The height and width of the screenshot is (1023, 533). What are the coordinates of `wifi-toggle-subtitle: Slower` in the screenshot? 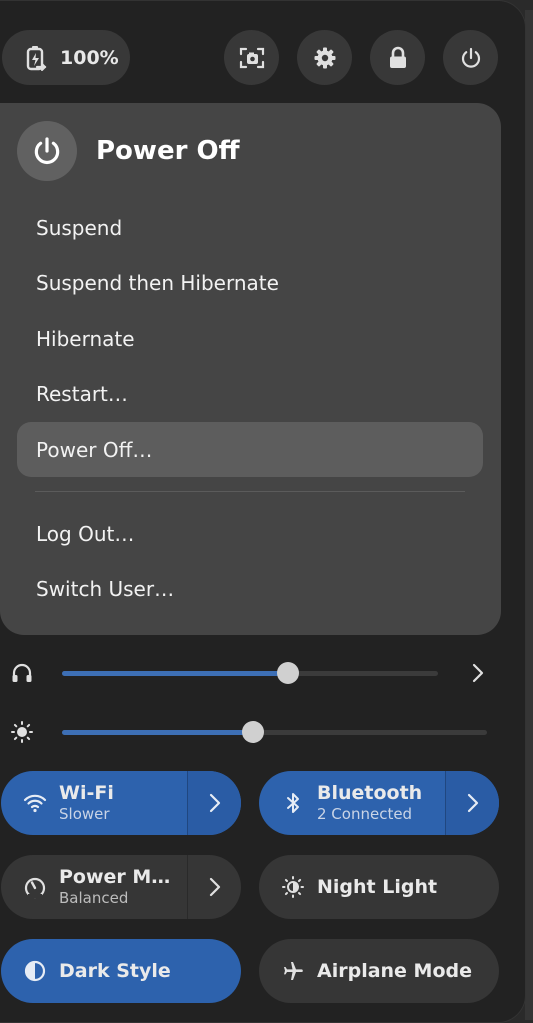 It's located at (84, 814).